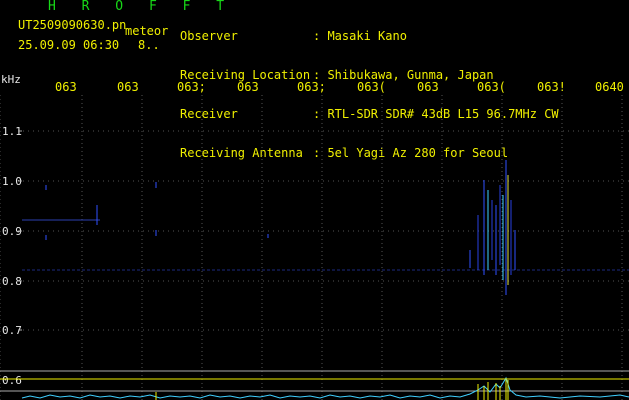 The image size is (629, 400). I want to click on level-graph, so click(325, 387).